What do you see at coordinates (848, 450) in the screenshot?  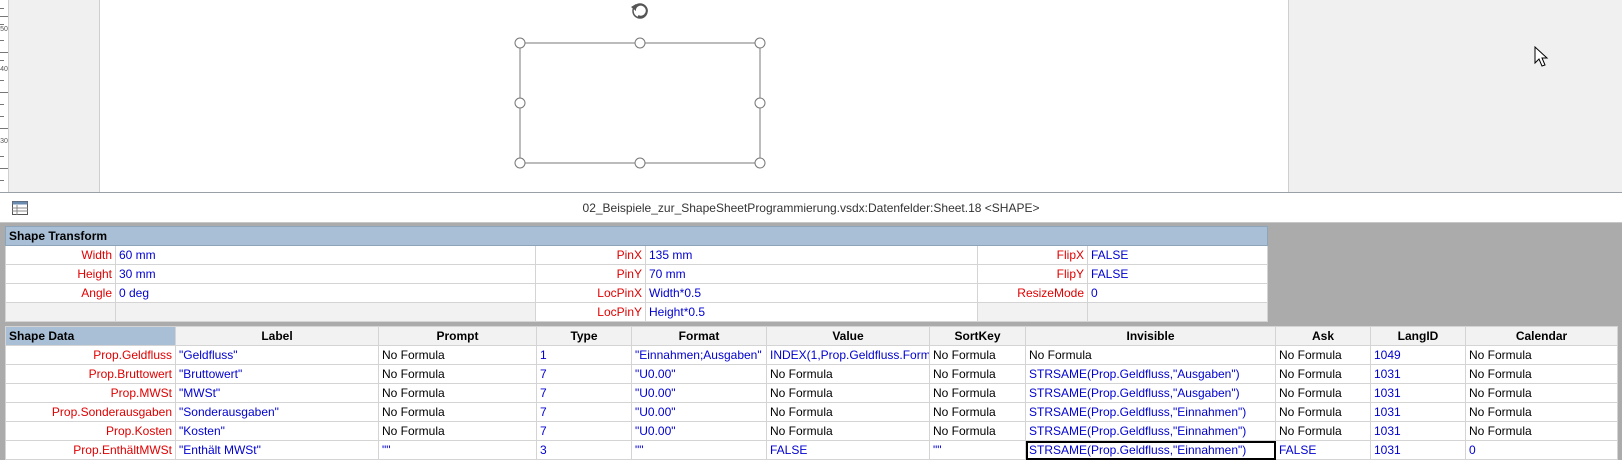 I see `cell-value: FALSE` at bounding box center [848, 450].